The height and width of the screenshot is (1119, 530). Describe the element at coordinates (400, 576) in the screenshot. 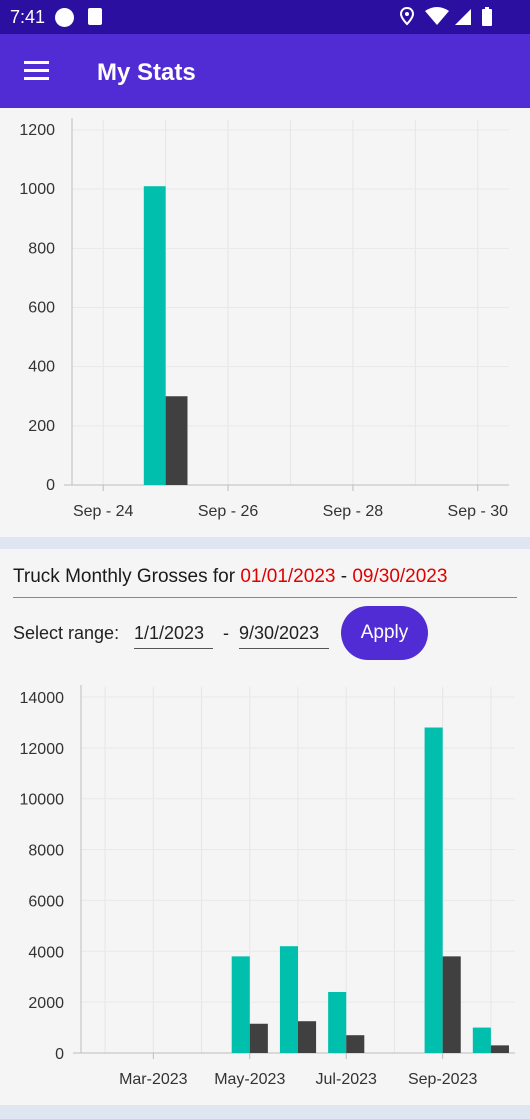

I see `title-end-date: 09/30/2023` at that location.